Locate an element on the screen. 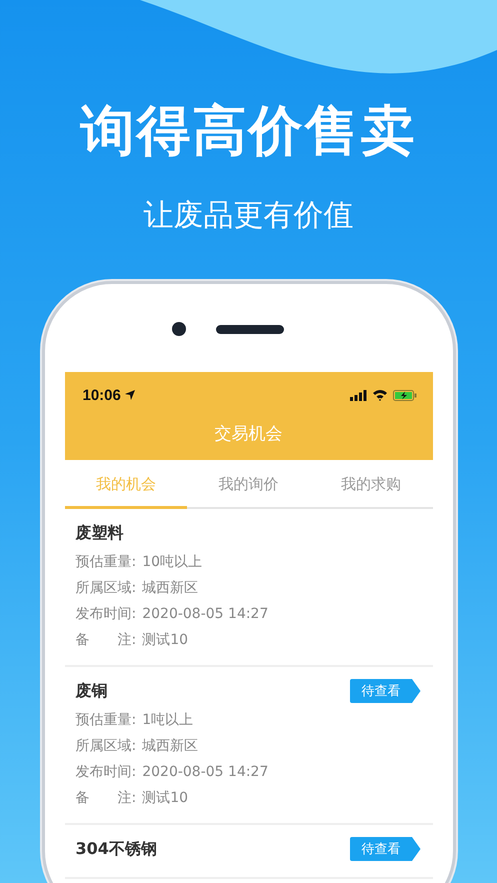 This screenshot has height=883, width=497. page-title: 交易机会 is located at coordinates (249, 434).